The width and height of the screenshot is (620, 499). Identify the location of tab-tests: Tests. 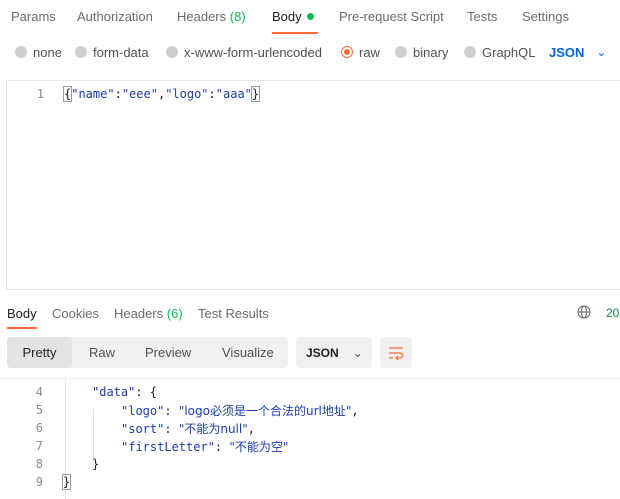
(482, 16).